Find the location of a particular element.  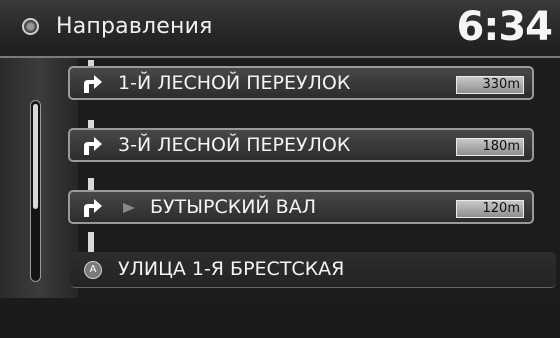

direction-row: 3-Й ЛЕСНОЙ ПЕРЕУЛОК 180m is located at coordinates (301, 145).